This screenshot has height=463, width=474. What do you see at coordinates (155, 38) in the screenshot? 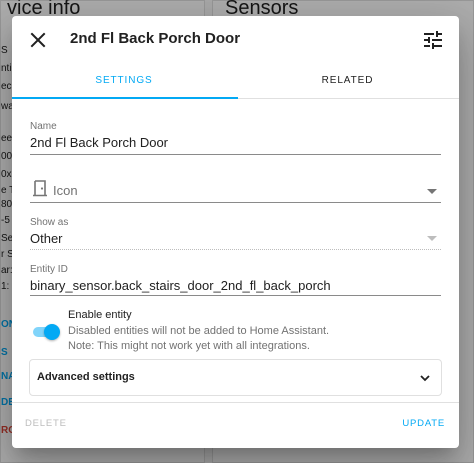
I see `dialog-title: 2nd Fl Back Porch Door` at bounding box center [155, 38].